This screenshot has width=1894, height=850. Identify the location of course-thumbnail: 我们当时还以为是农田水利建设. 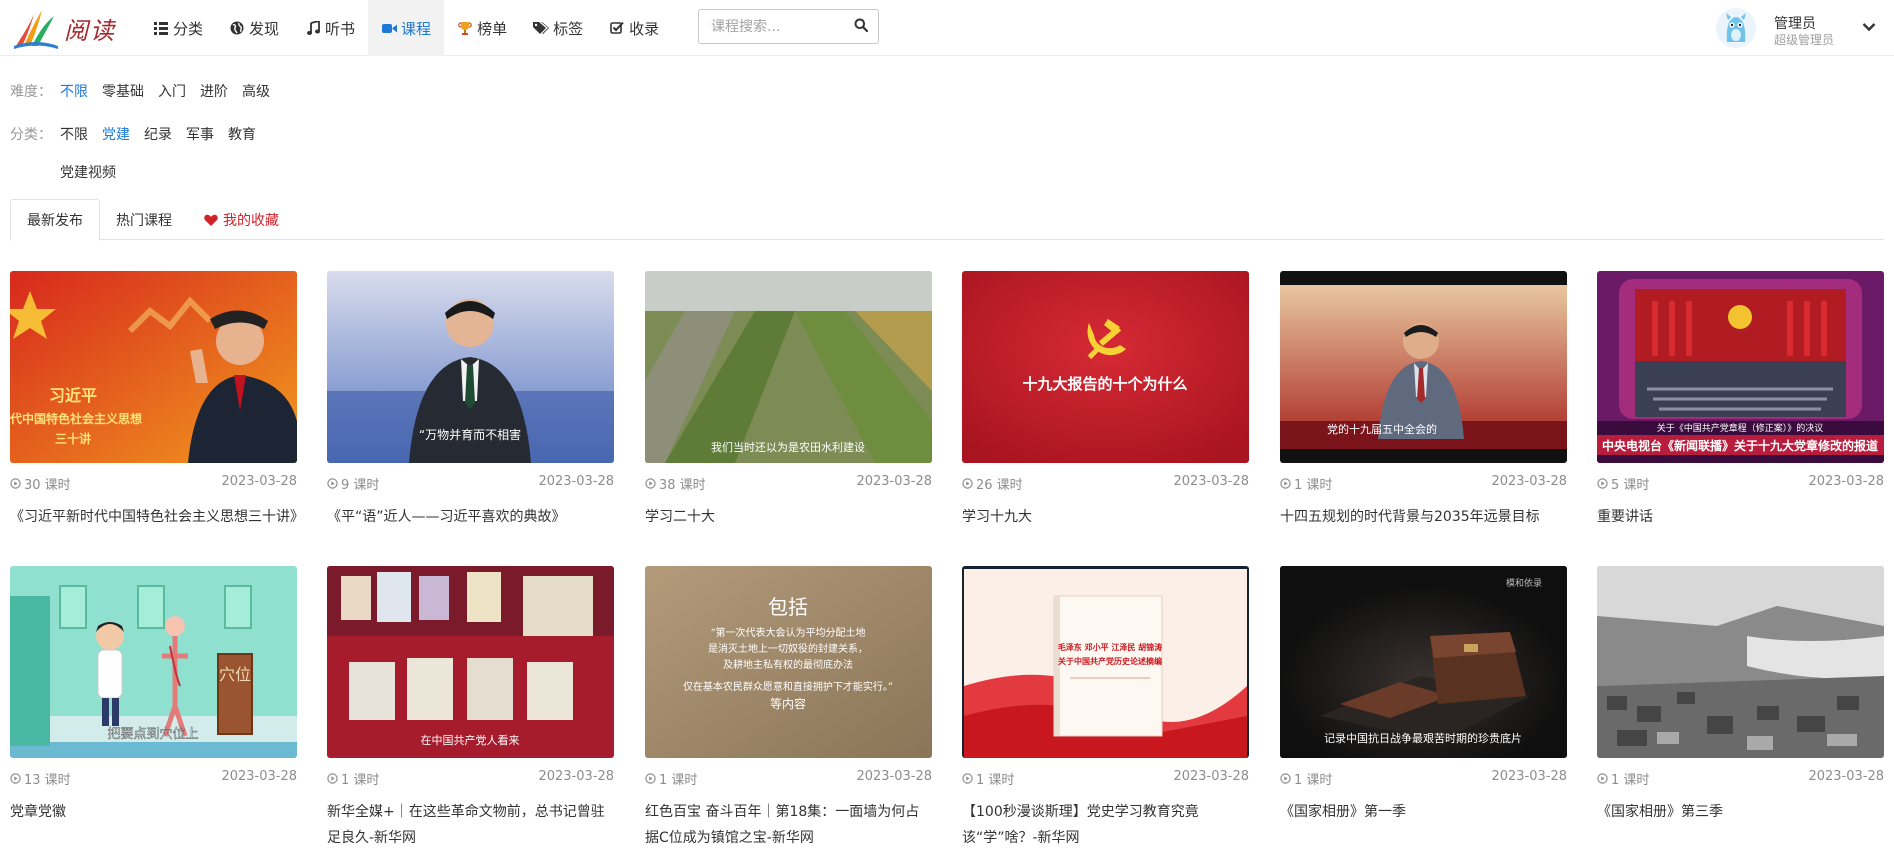
(788, 367).